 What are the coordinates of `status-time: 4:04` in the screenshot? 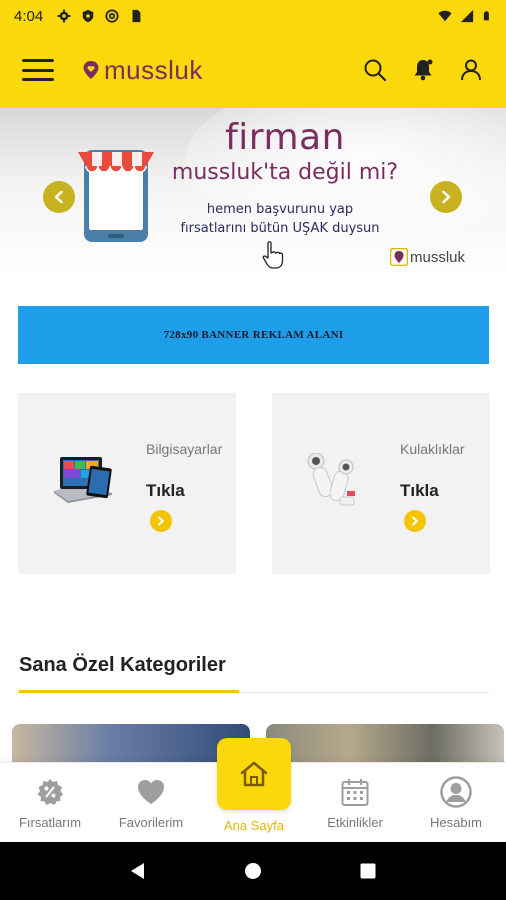 It's located at (29, 16).